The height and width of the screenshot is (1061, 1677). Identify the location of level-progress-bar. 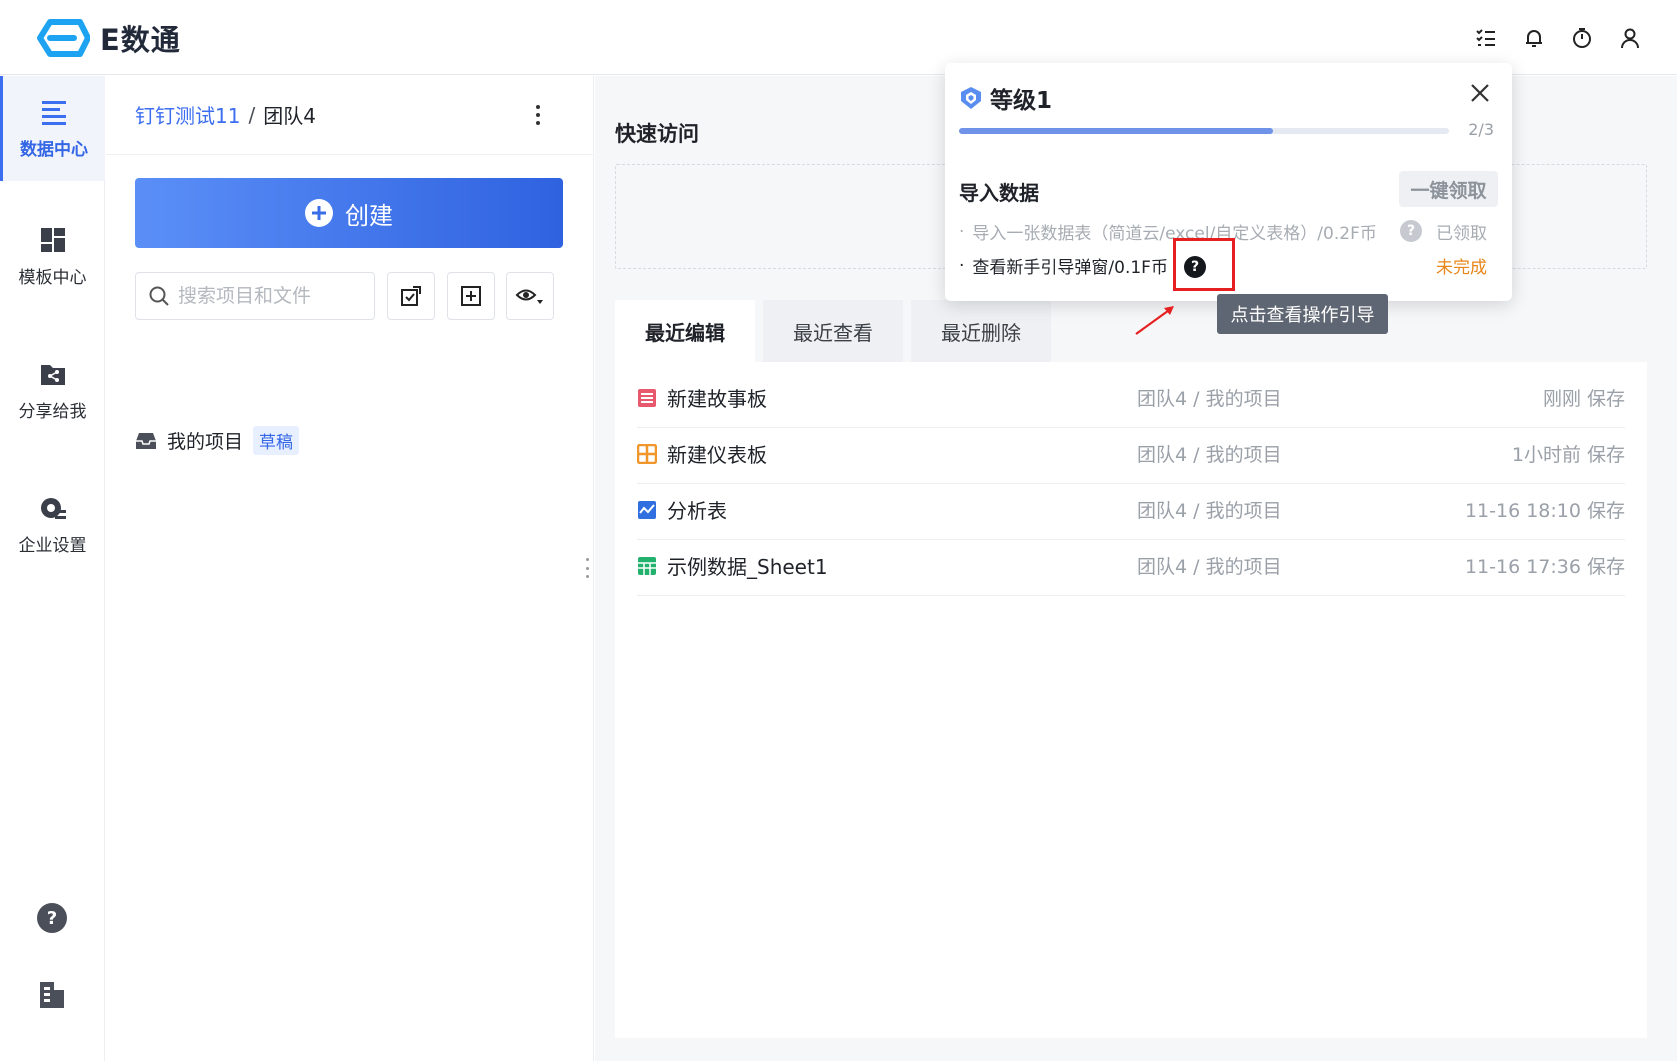
(1204, 131).